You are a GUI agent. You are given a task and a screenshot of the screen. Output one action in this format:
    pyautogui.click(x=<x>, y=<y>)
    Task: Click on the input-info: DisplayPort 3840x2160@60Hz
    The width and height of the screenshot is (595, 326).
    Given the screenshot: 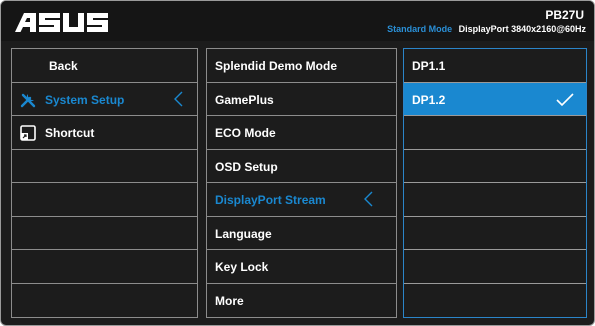 What is the action you would take?
    pyautogui.click(x=522, y=29)
    